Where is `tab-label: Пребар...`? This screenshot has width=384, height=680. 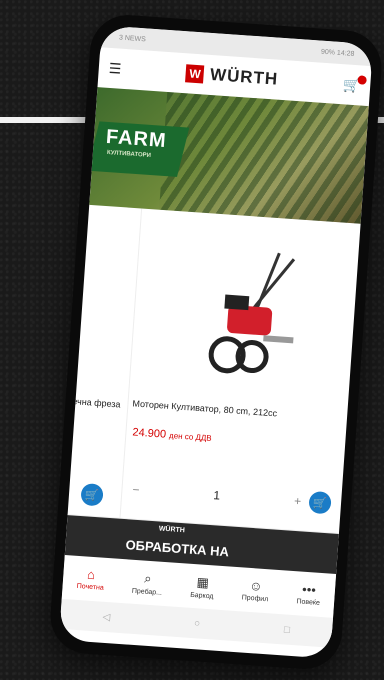 tab-label: Пребар... is located at coordinates (147, 592).